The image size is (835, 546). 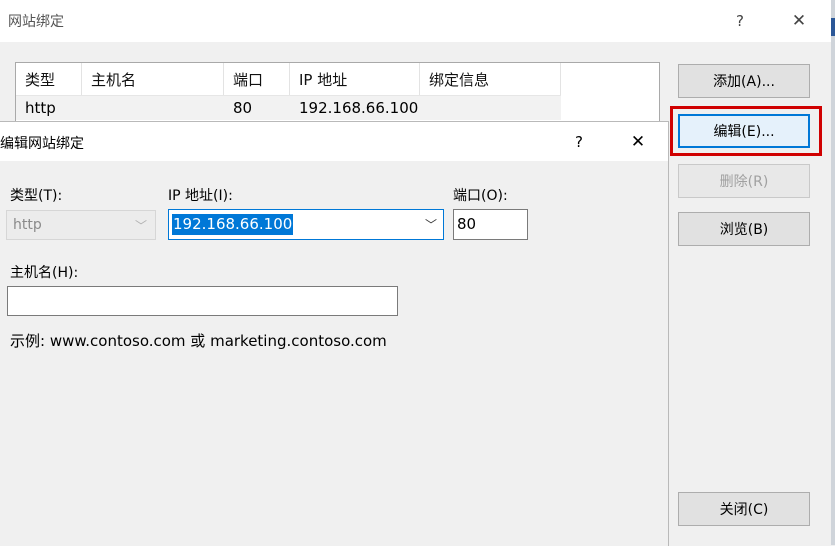 I want to click on port-value: 80, so click(x=467, y=224).